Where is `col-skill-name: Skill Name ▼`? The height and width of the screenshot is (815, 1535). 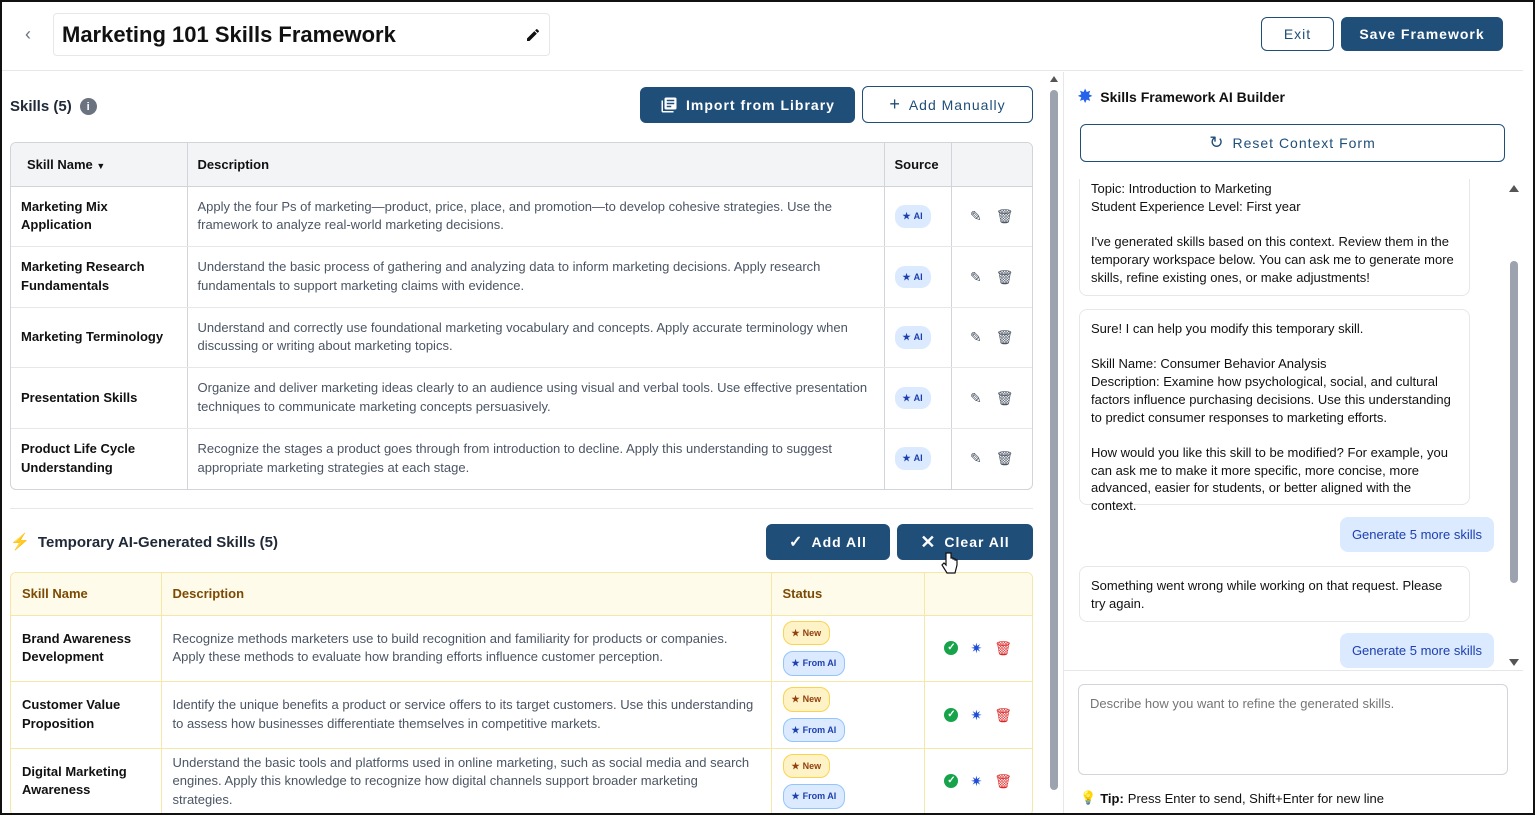 col-skill-name: Skill Name ▼ is located at coordinates (99, 165).